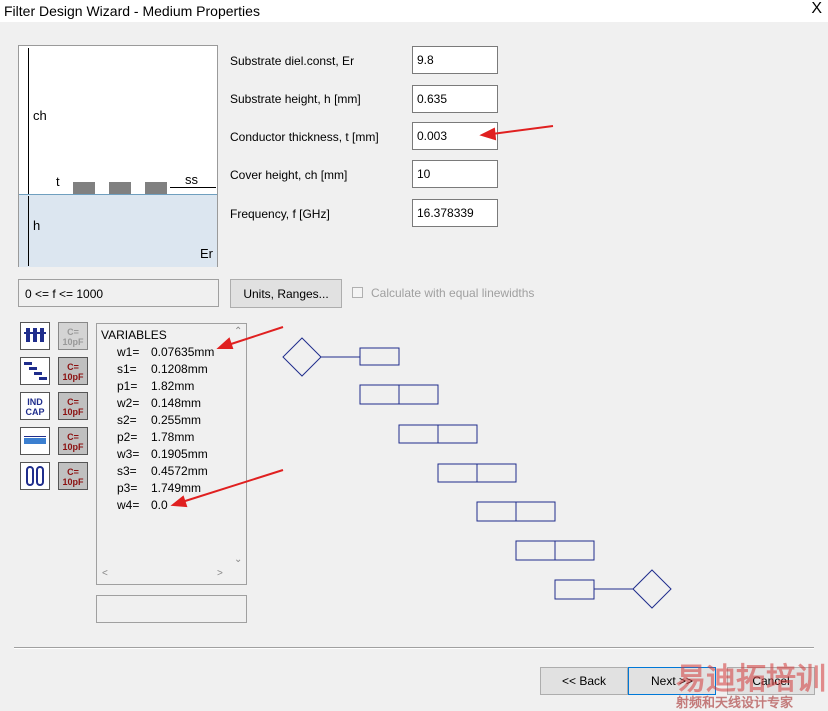 Image resolution: width=828 pixels, height=711 pixels. Describe the element at coordinates (735, 702) in the screenshot. I see `watermark-tagline: 射频和天线设计专家` at that location.